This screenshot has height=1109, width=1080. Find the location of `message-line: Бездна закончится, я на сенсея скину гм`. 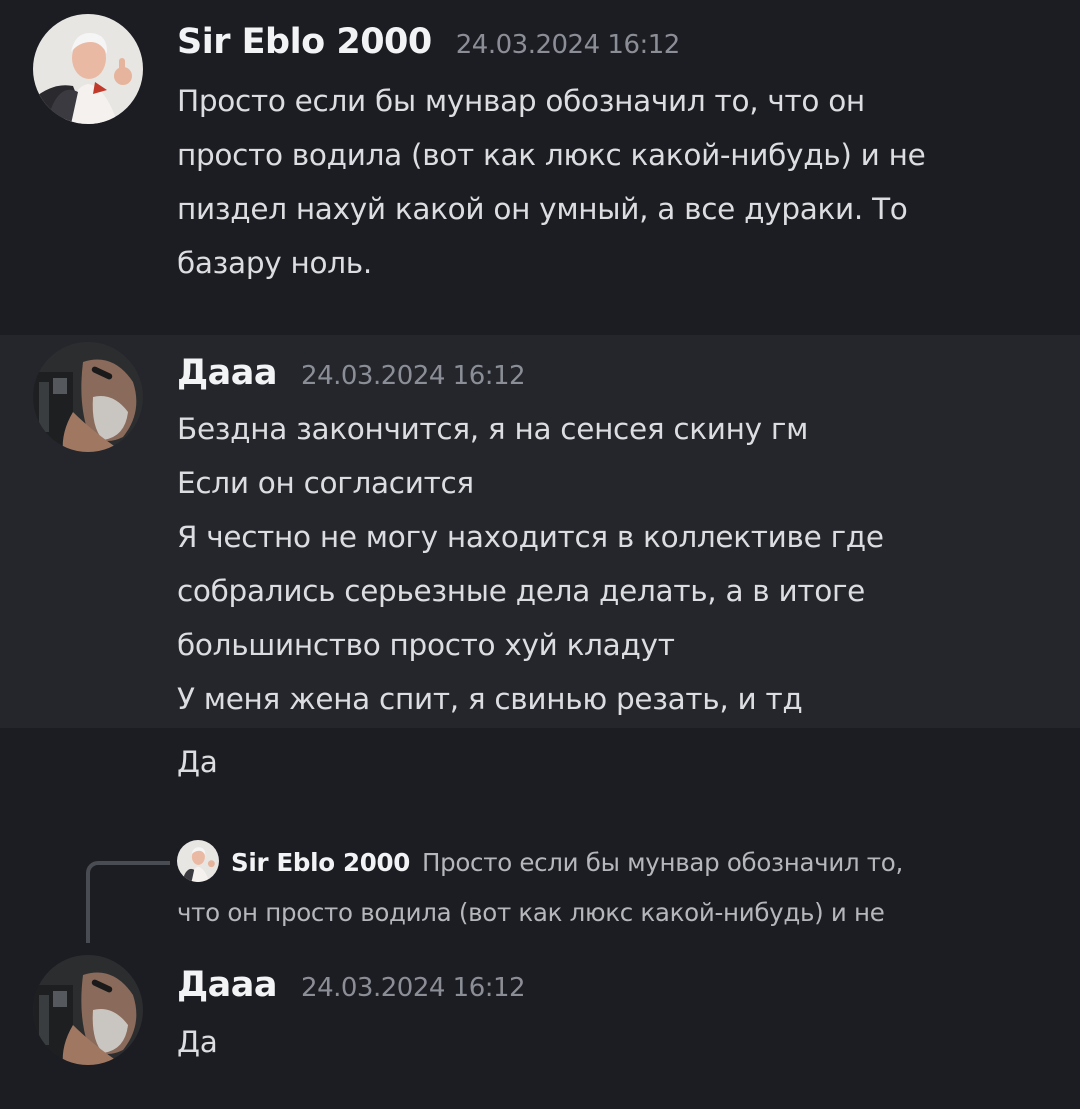

message-line: Бездна закончится, я на сенсея скину гм is located at coordinates (493, 429).